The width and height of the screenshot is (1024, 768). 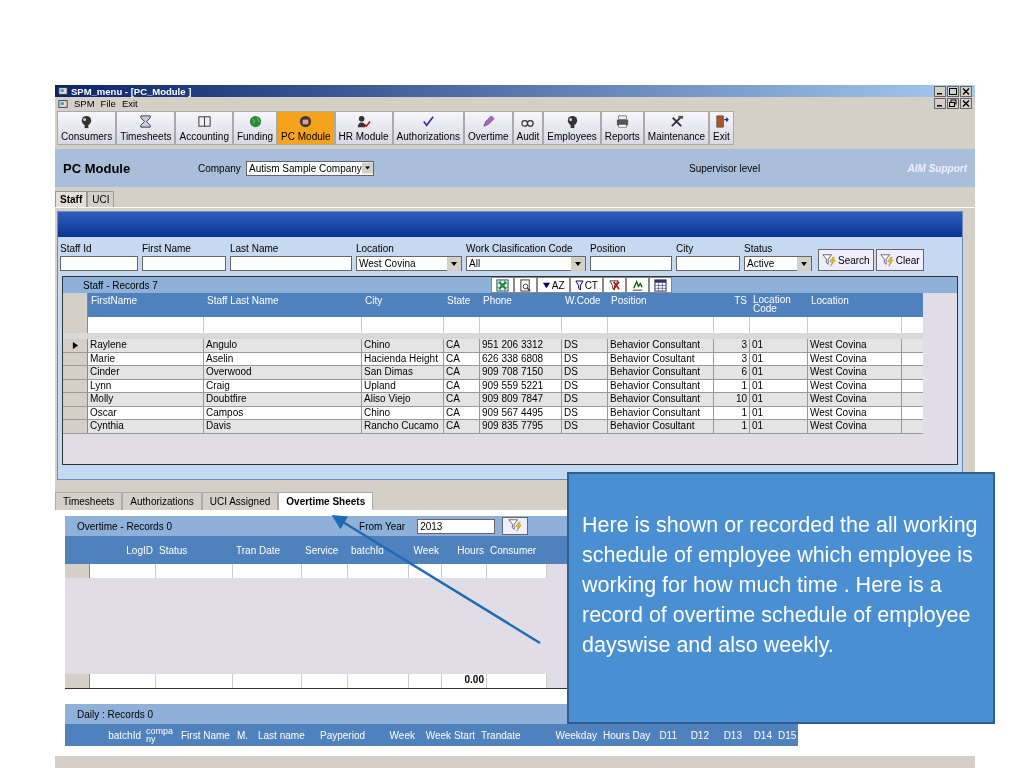 What do you see at coordinates (123, 550) in the screenshot?
I see `column-header: LogID` at bounding box center [123, 550].